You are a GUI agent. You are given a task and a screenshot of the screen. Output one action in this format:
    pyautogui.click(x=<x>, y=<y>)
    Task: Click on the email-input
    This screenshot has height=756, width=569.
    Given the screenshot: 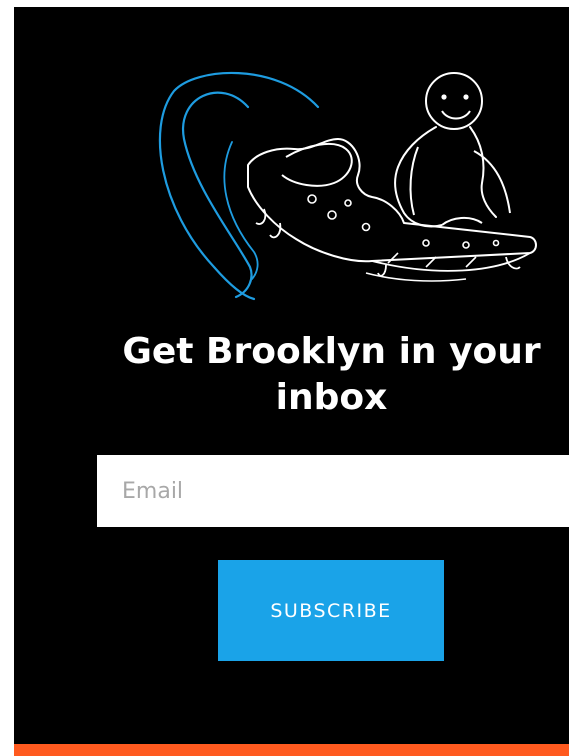 What is the action you would take?
    pyautogui.click(x=333, y=491)
    